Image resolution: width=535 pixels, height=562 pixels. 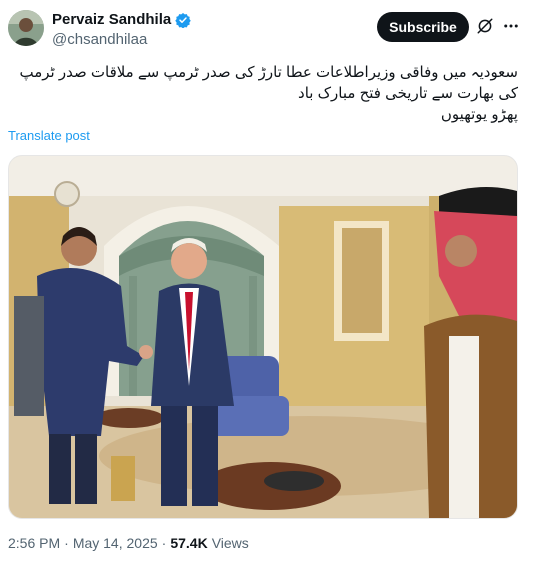 I want to click on avatar, so click(x=26, y=28).